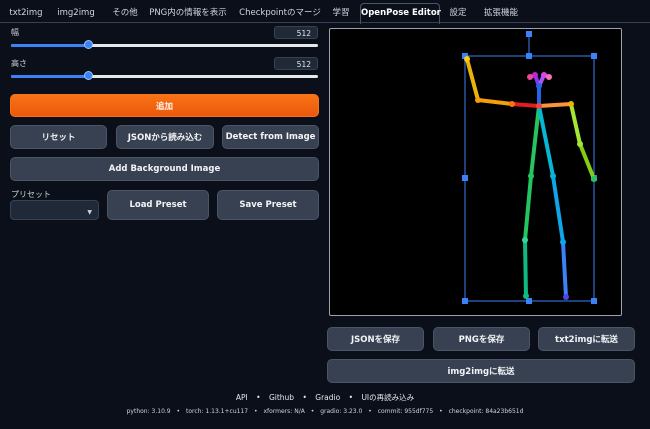  What do you see at coordinates (164, 169) in the screenshot?
I see `add-background-image-button: Add Background Image` at bounding box center [164, 169].